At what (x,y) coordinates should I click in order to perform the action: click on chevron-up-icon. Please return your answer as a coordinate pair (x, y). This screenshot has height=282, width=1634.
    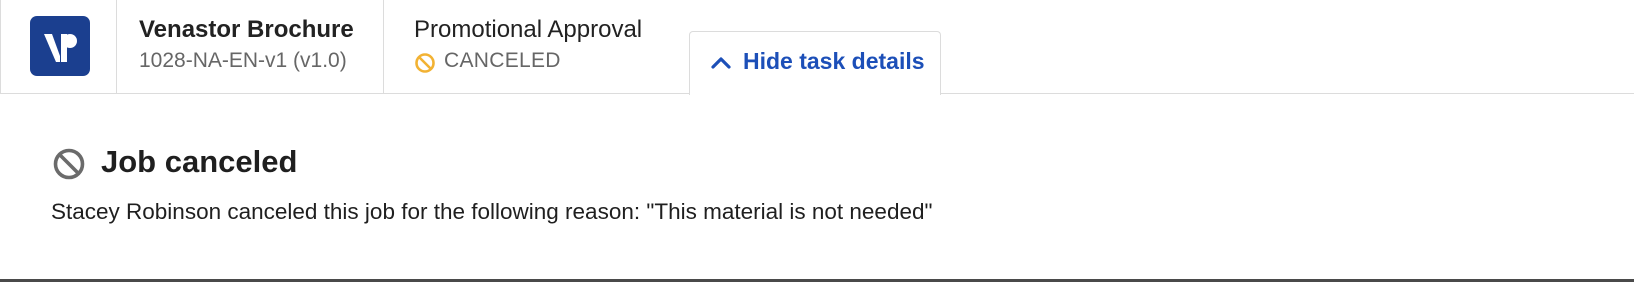
    Looking at the image, I should click on (721, 62).